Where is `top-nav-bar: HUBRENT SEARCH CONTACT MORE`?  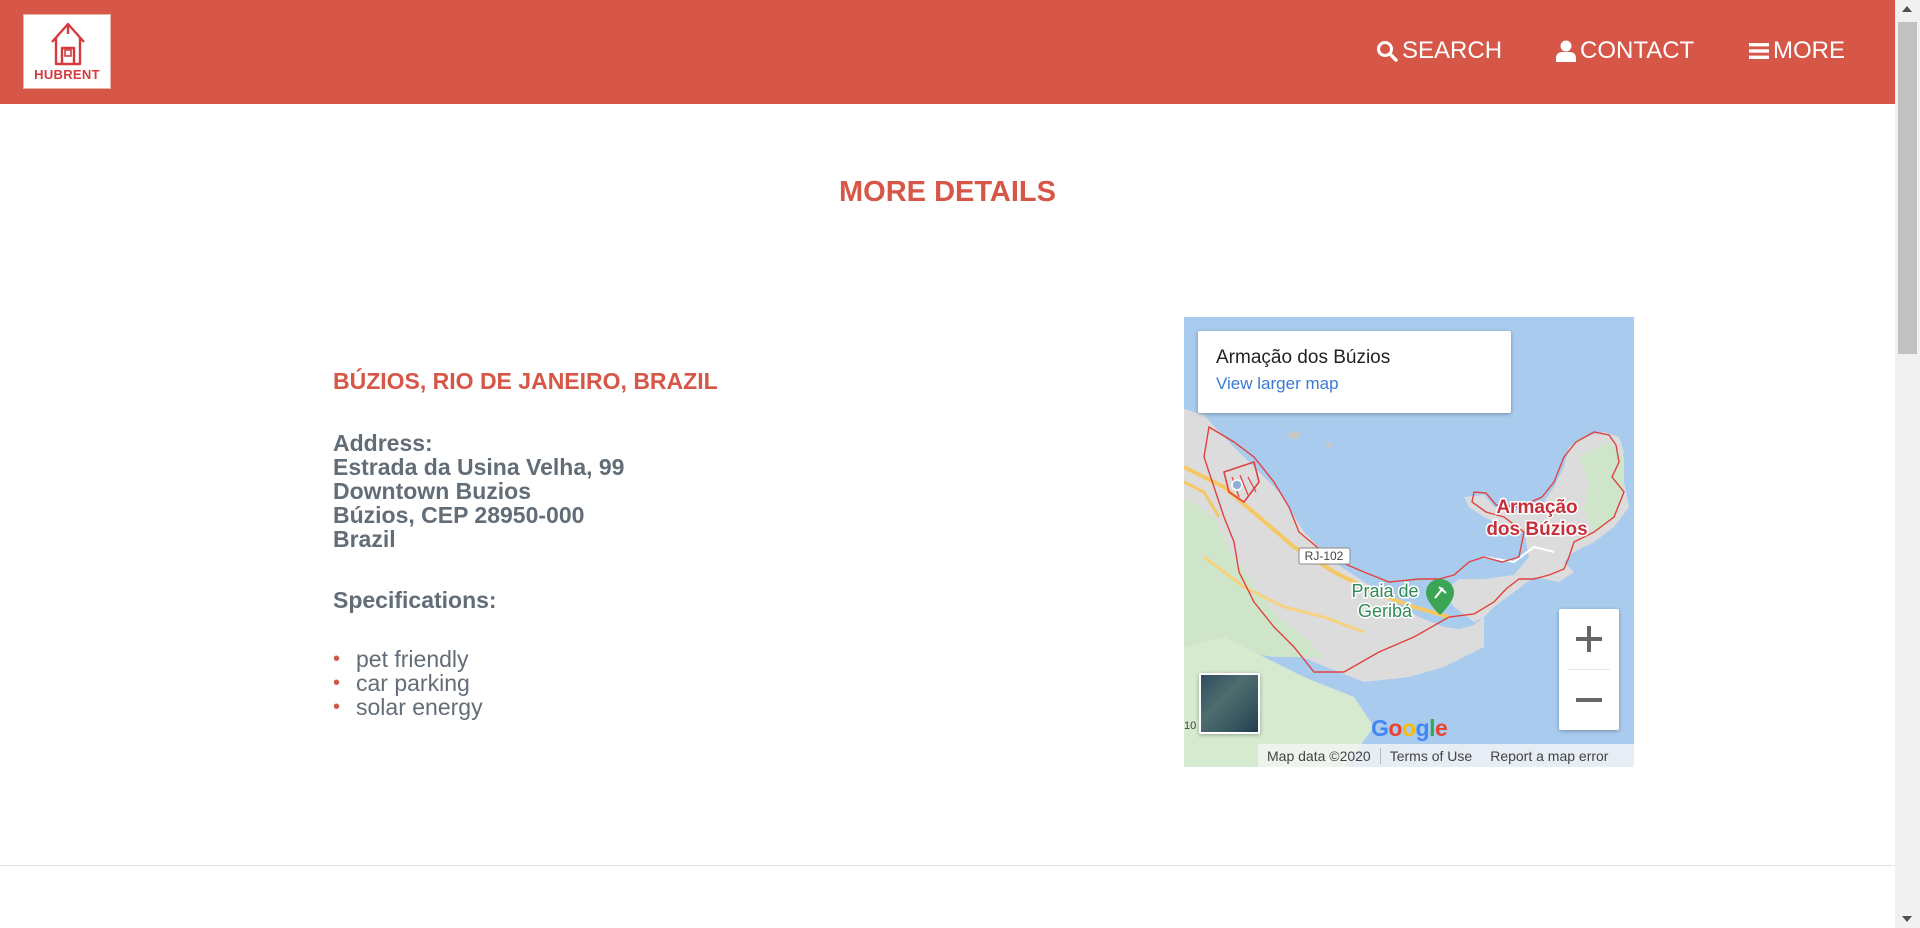
top-nav-bar: HUBRENT SEARCH CONTACT MORE is located at coordinates (947, 52).